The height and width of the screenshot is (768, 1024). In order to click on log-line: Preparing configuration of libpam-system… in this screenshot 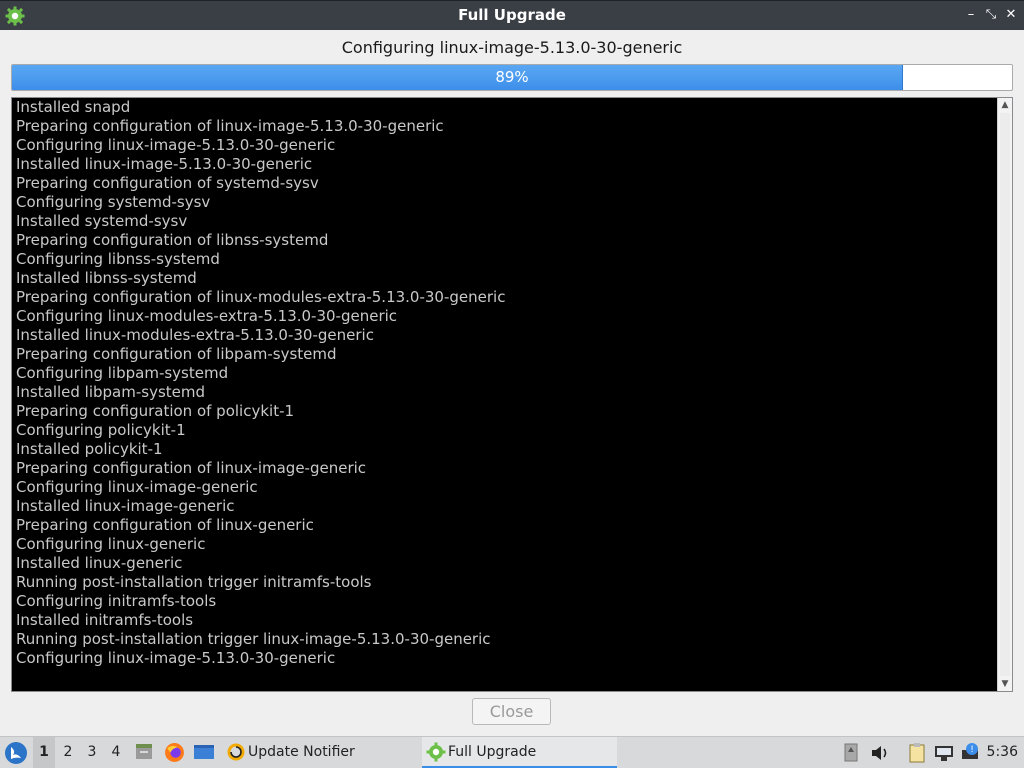, I will do `click(176, 354)`.